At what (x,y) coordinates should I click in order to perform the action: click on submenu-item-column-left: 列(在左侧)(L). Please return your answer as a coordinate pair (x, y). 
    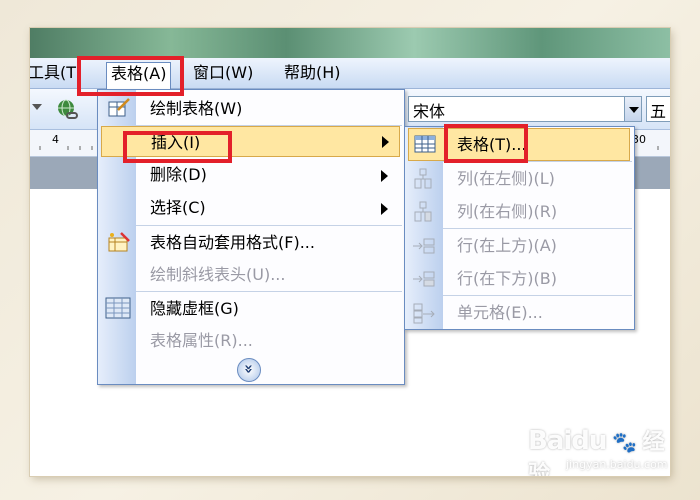
    Looking at the image, I should click on (519, 178).